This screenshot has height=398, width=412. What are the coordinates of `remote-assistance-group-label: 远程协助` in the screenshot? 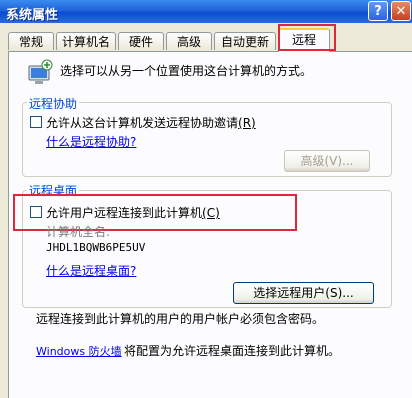 It's located at (53, 103).